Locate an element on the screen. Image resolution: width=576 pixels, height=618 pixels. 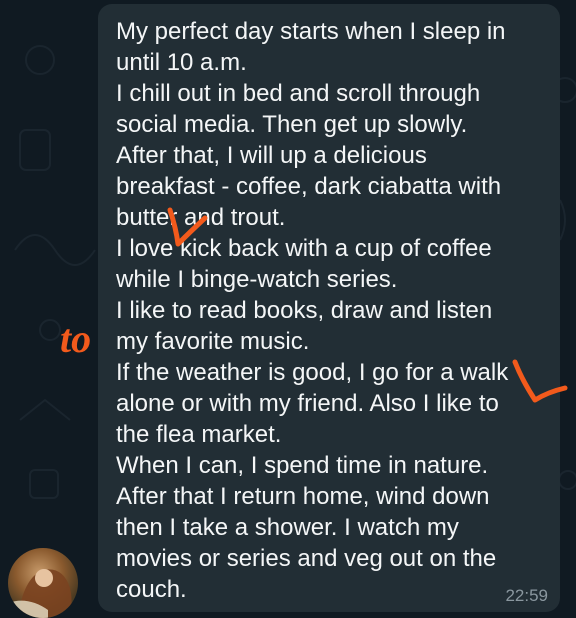
message-line: my favorite music. is located at coordinates (213, 341).